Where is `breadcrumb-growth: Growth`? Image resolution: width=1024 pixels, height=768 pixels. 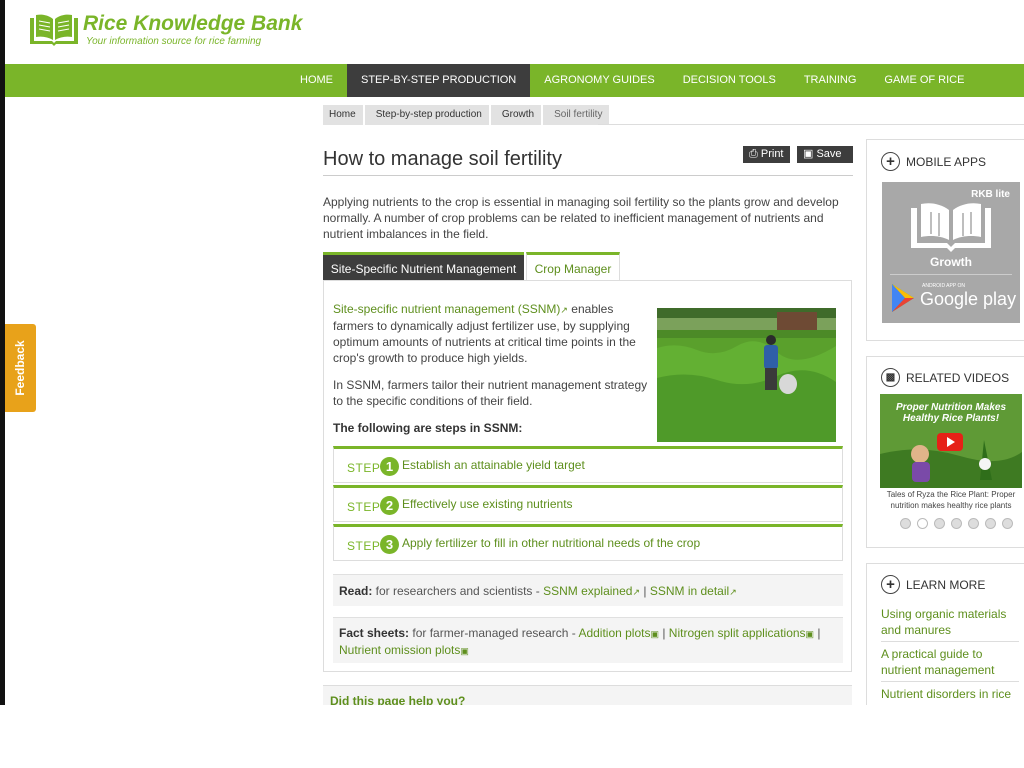
breadcrumb-growth: Growth is located at coordinates (516, 115).